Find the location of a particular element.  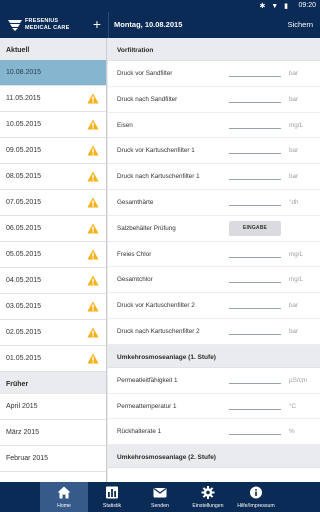

date-list-item: 03.05.2015 is located at coordinates (53, 307).